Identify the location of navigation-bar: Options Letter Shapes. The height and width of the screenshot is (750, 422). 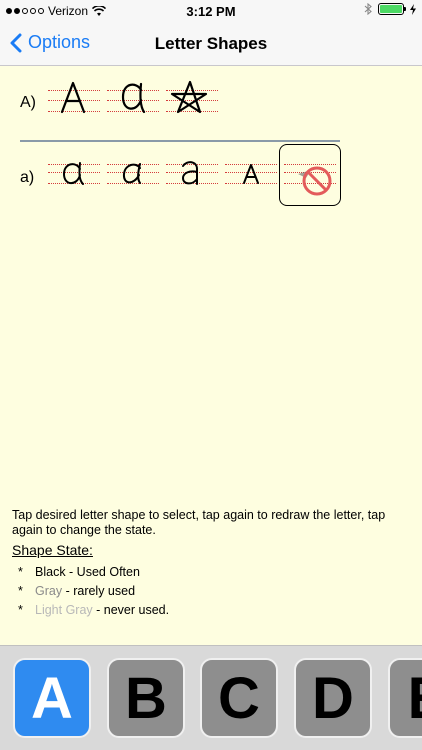
(211, 44).